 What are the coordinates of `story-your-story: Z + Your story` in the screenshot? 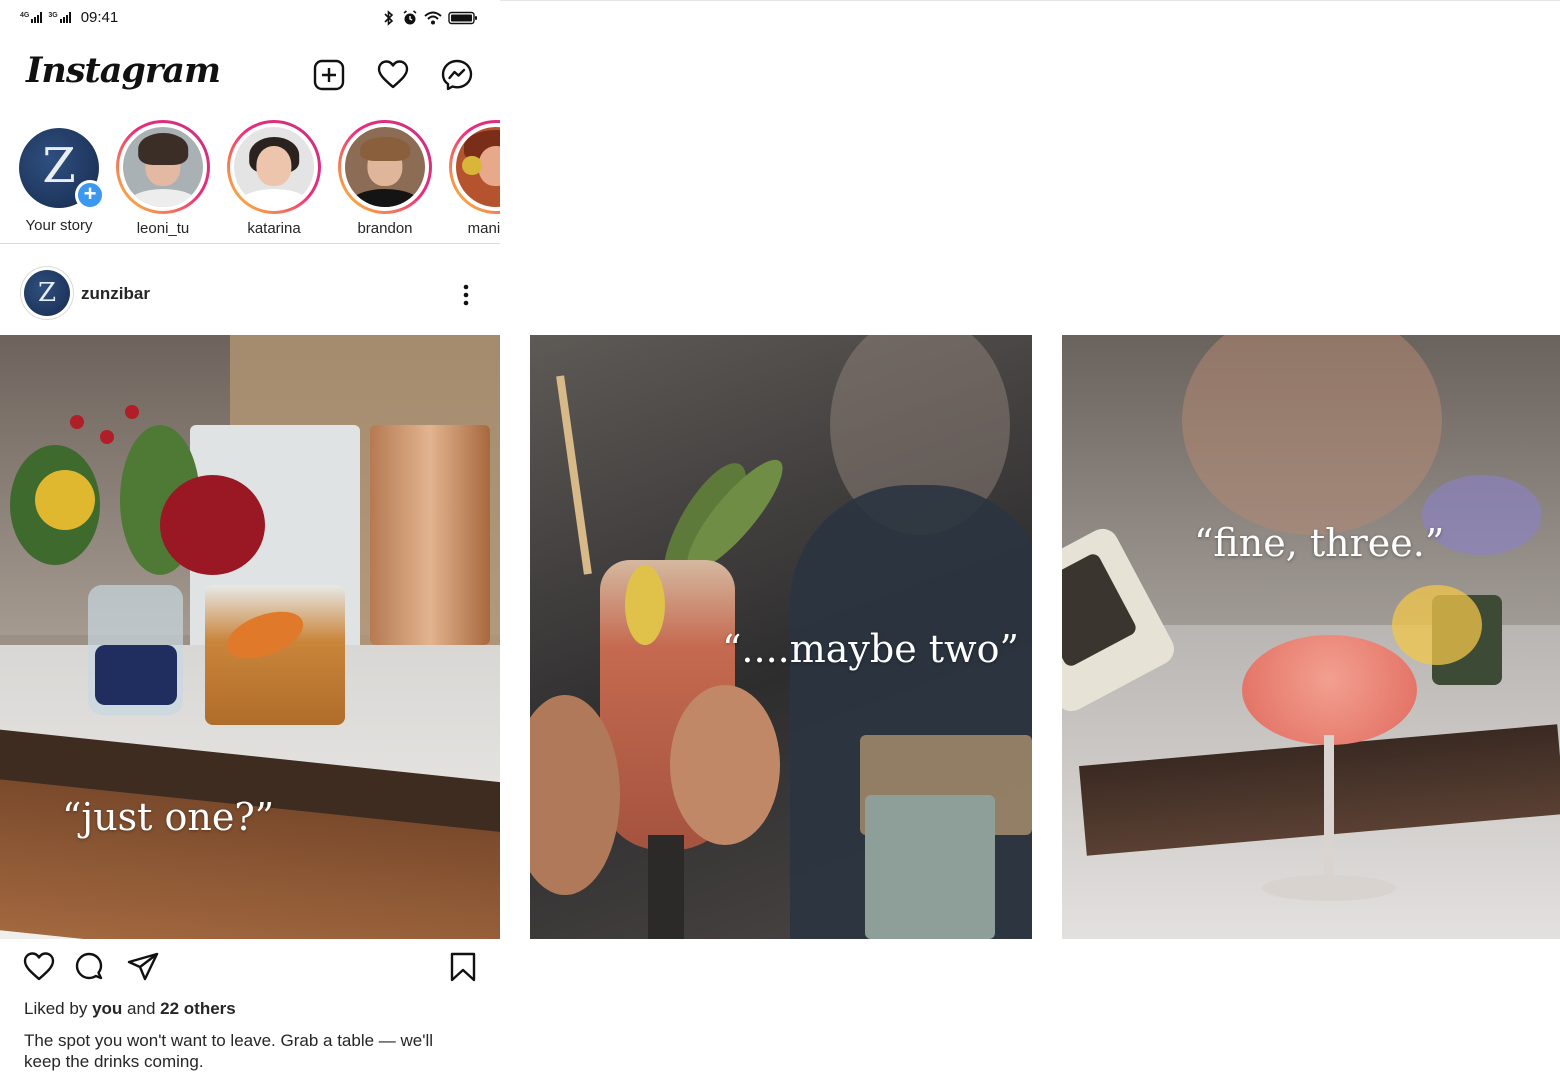 It's located at (59, 177).